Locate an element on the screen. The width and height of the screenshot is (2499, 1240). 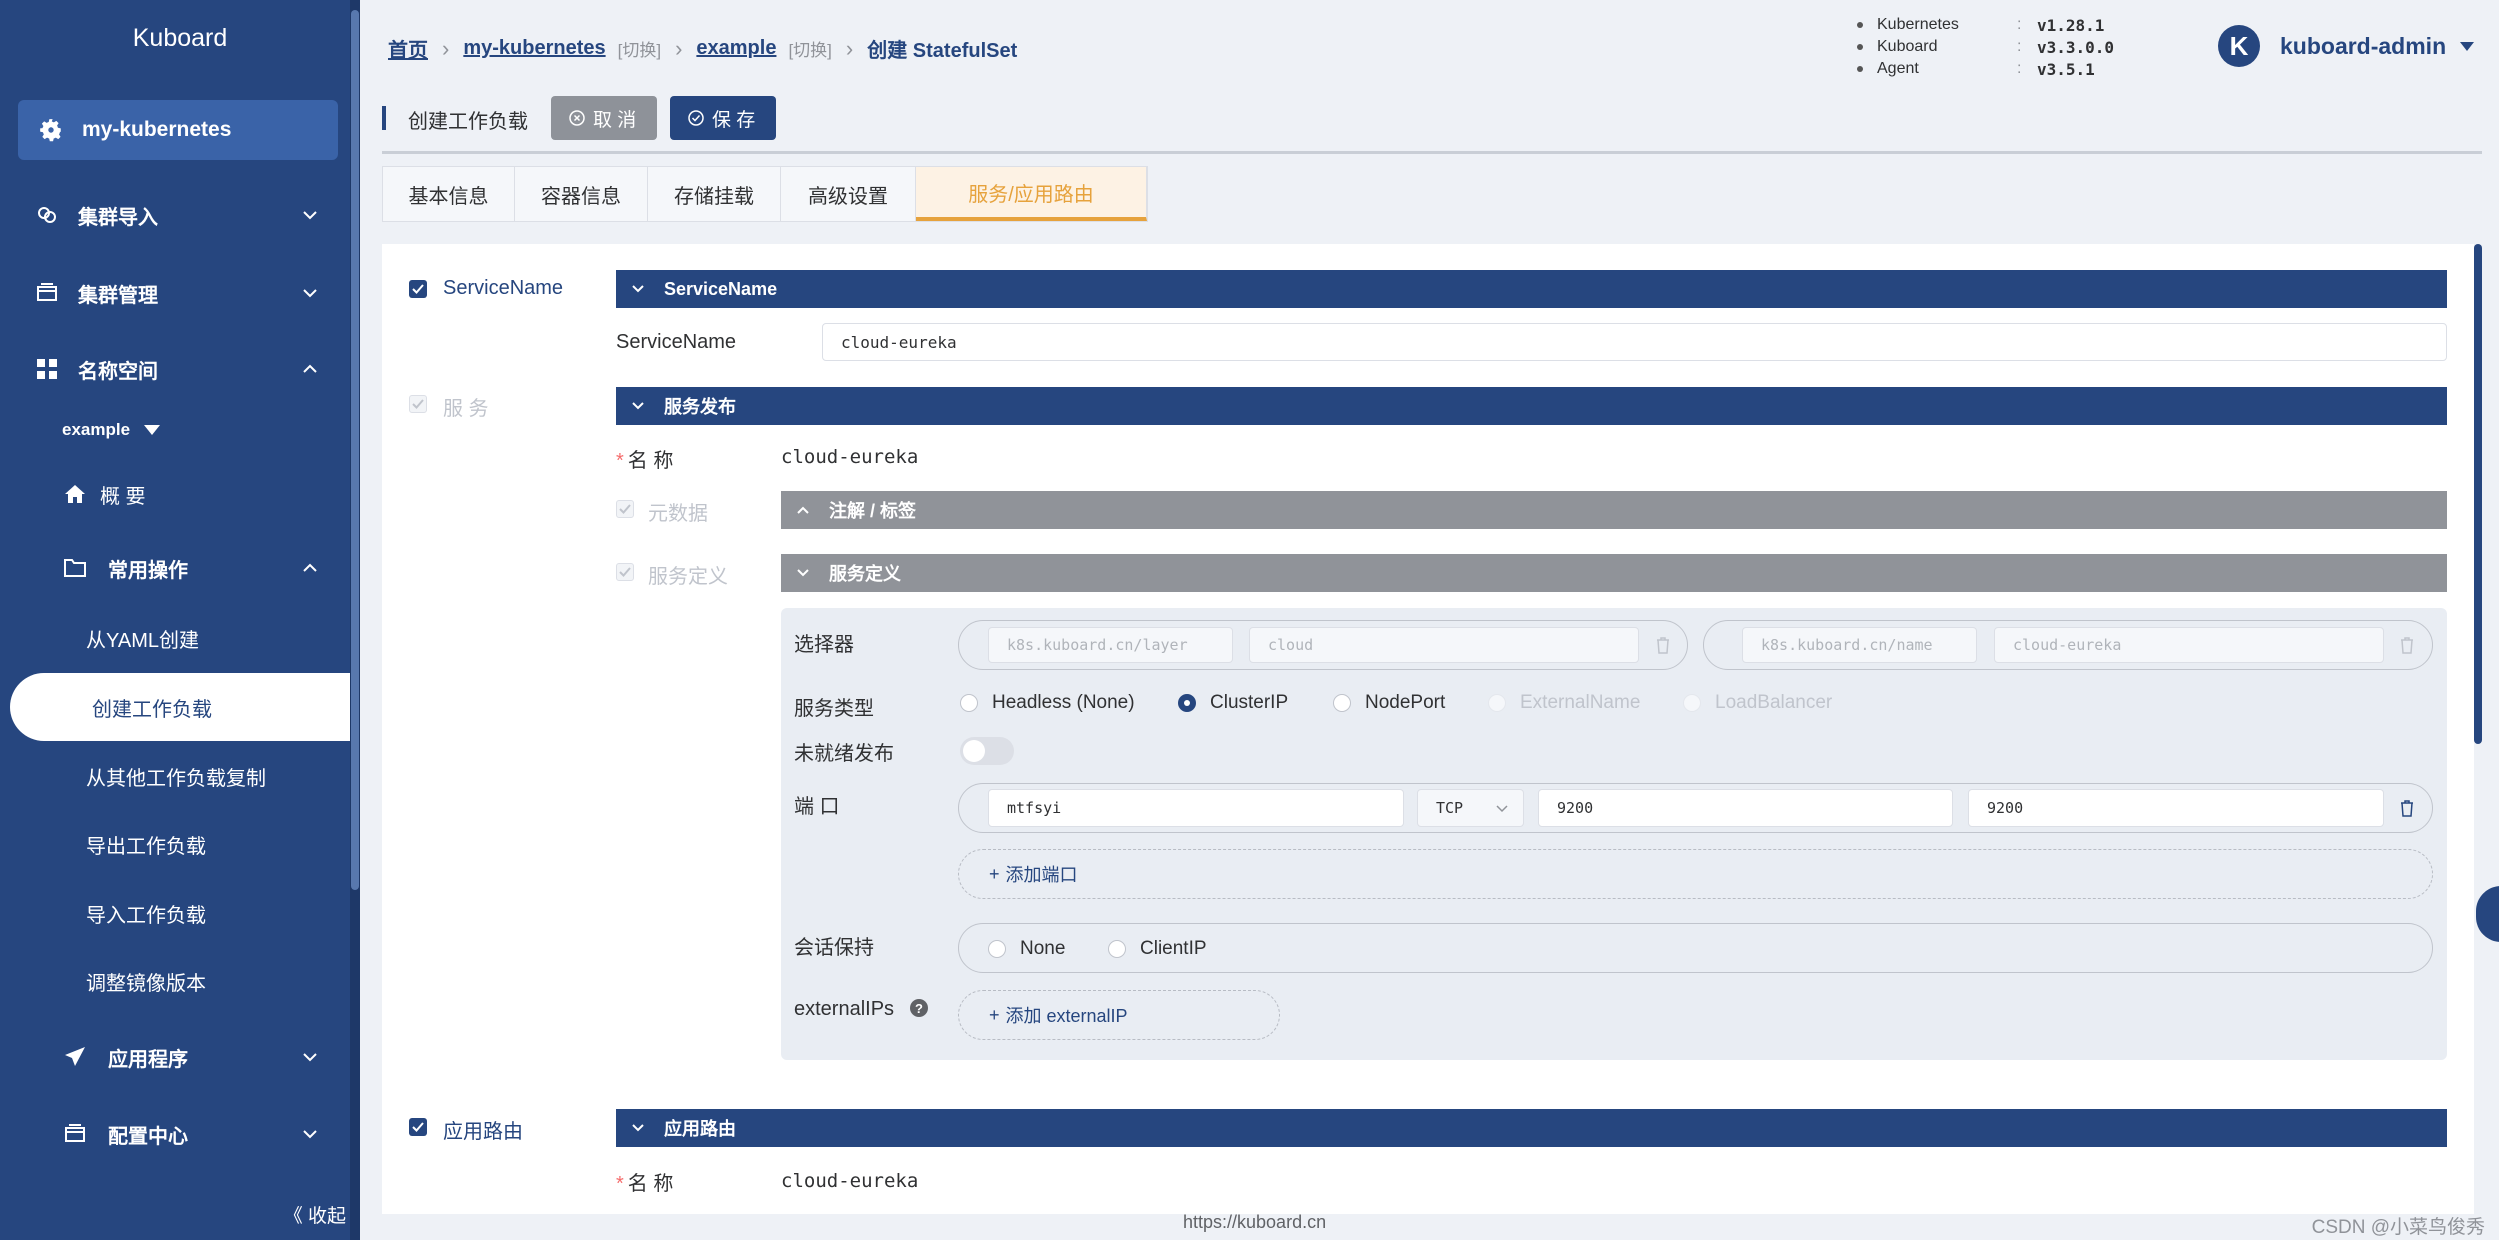
metadata-checkbox-label: 元数据 is located at coordinates (678, 514).